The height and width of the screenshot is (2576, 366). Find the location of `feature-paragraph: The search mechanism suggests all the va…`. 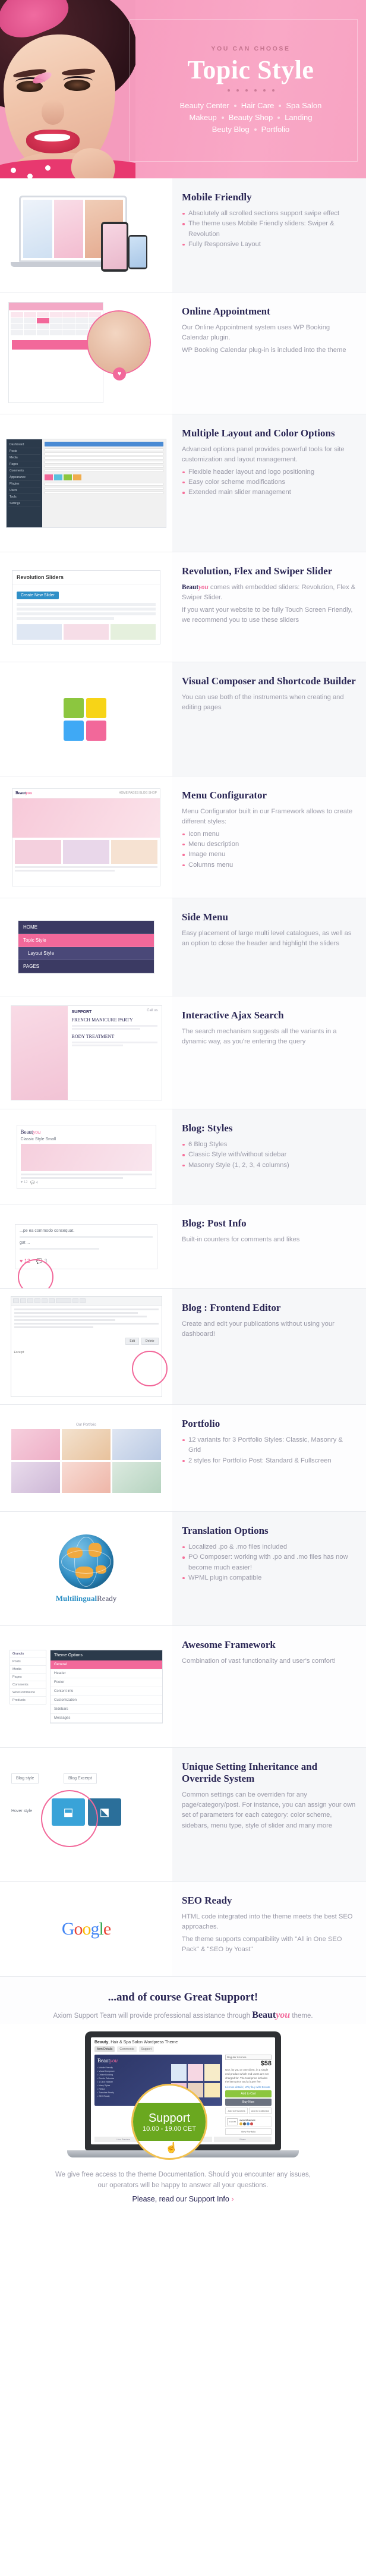

feature-paragraph: The search mechanism suggests all the va… is located at coordinates (259, 1036).